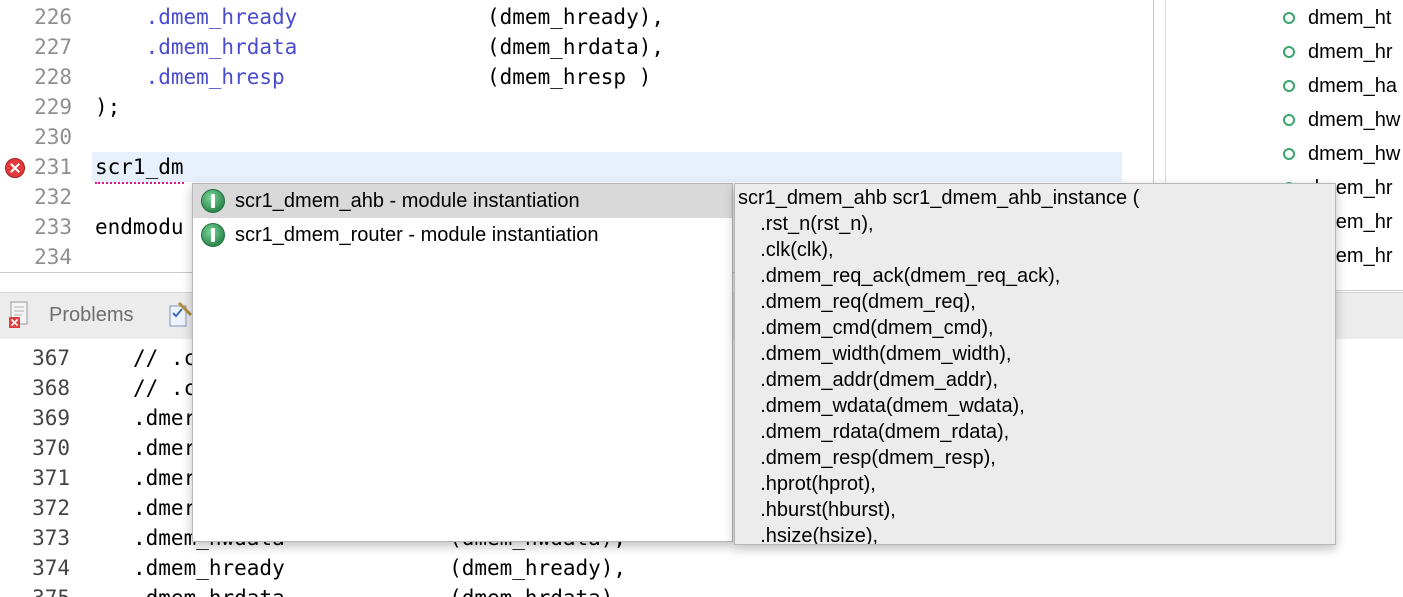  I want to click on tasks-icon, so click(180, 315).